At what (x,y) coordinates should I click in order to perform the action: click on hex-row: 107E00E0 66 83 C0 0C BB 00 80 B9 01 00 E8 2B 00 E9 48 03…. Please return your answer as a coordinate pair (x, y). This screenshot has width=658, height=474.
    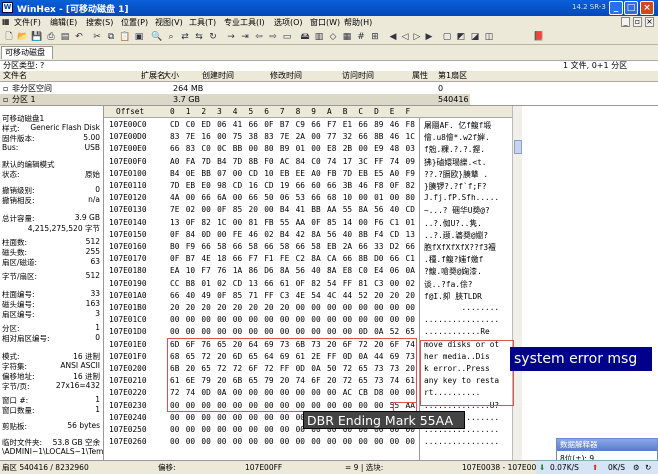
    Looking at the image, I should click on (308, 149).